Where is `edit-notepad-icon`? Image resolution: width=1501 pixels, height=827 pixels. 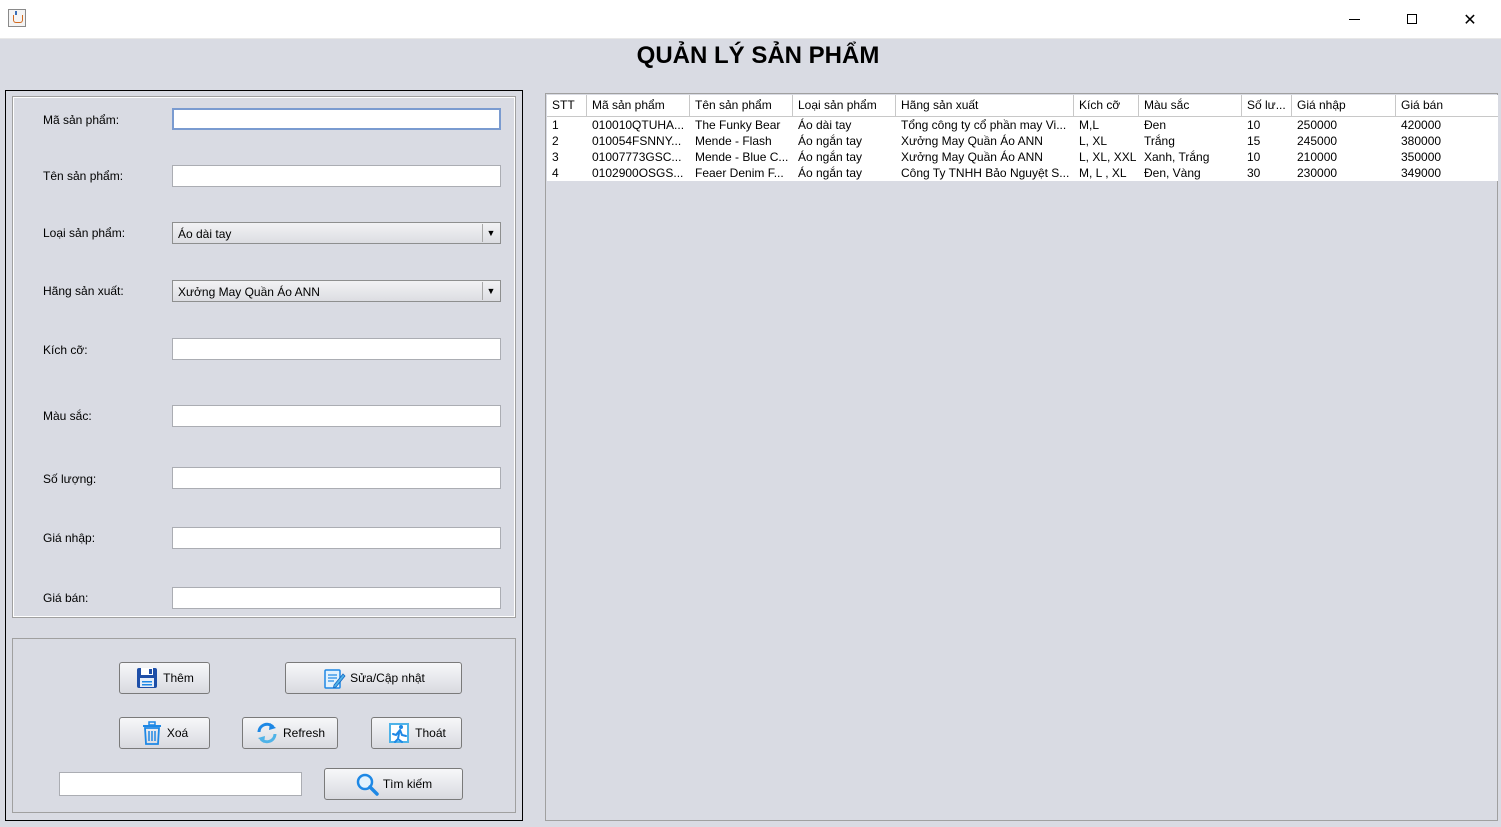 edit-notepad-icon is located at coordinates (335, 679).